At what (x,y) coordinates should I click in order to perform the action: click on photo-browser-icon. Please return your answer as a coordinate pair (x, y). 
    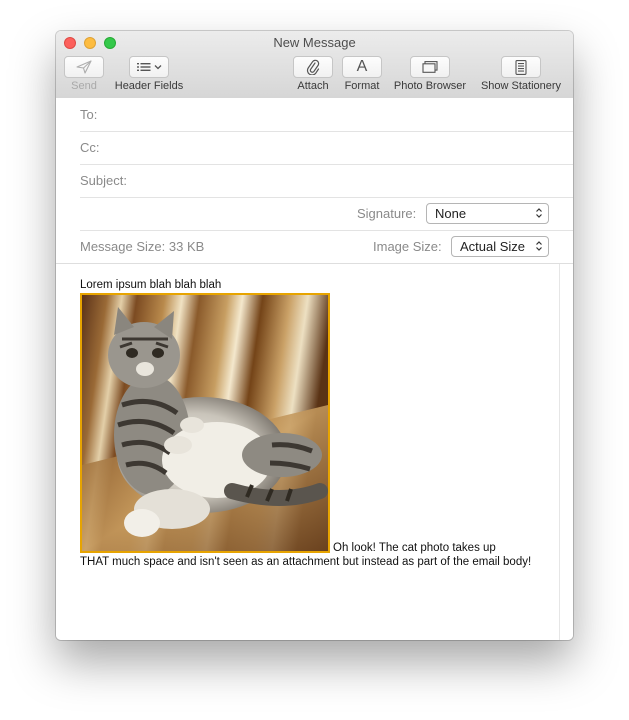
    Looking at the image, I should click on (430, 67).